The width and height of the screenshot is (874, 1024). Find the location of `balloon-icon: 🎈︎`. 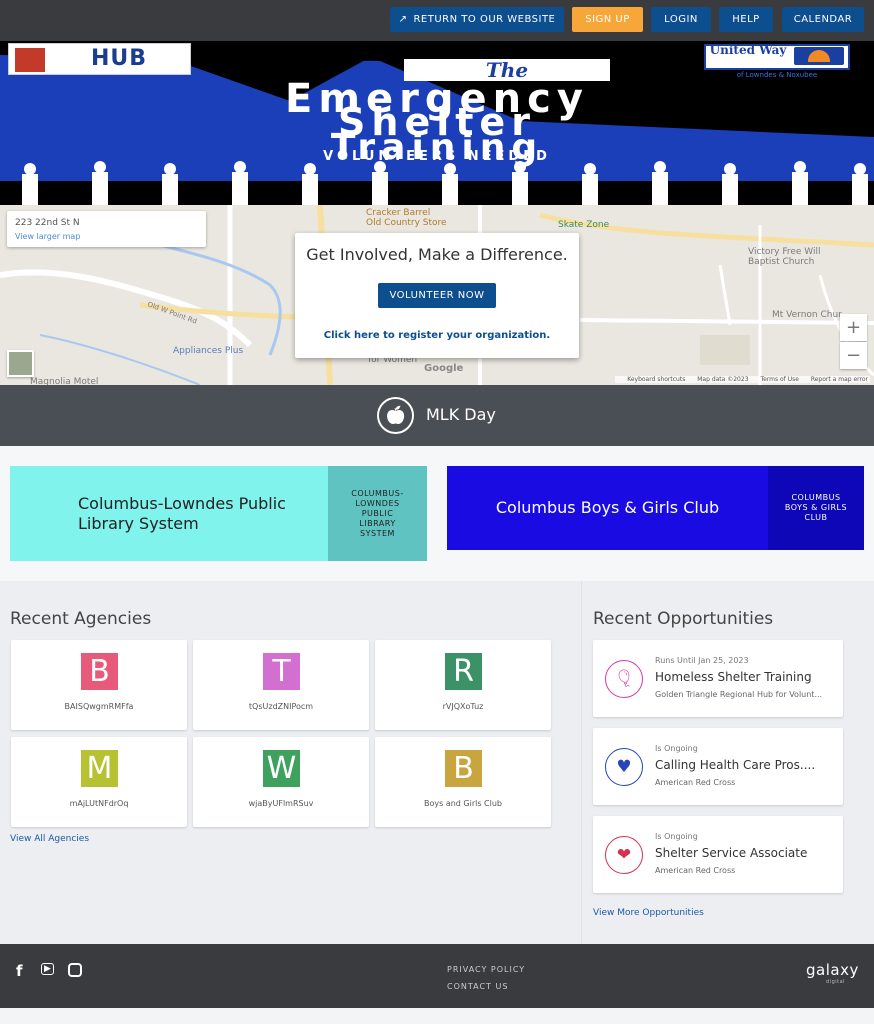

balloon-icon: 🎈︎ is located at coordinates (624, 679).